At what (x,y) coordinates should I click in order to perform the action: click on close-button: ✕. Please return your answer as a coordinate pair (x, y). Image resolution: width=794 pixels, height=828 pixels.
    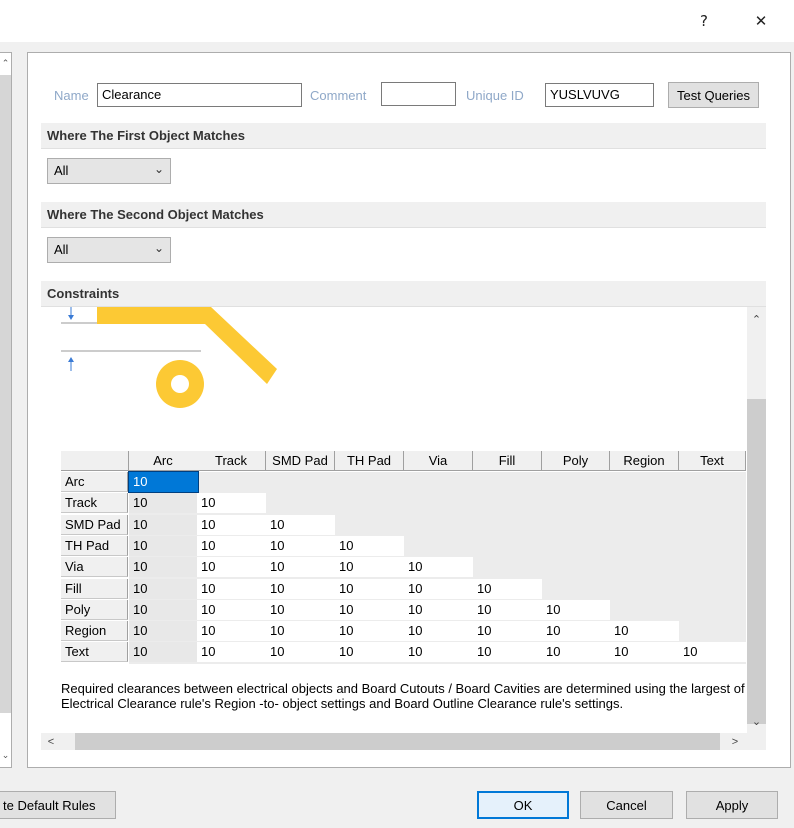
    Looking at the image, I should click on (761, 21).